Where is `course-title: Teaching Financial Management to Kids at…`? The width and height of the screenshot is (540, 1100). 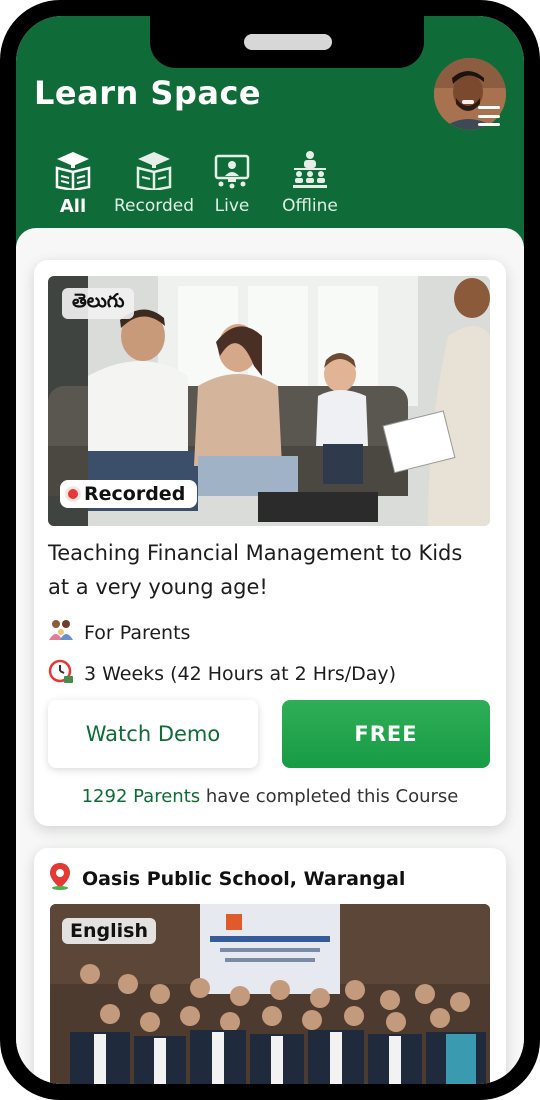
course-title: Teaching Financial Management to Kids at… is located at coordinates (255, 570).